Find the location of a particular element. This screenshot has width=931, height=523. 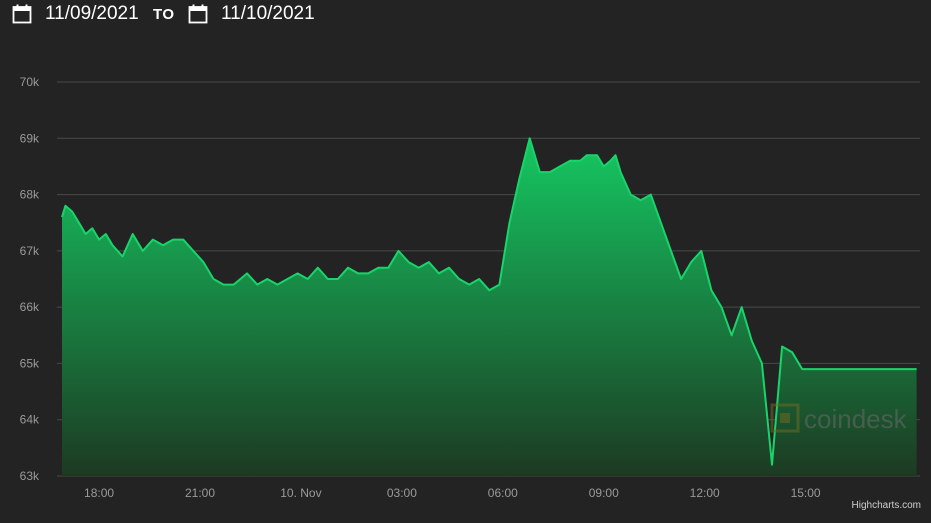

y-tick-label: 69k is located at coordinates (30, 138).